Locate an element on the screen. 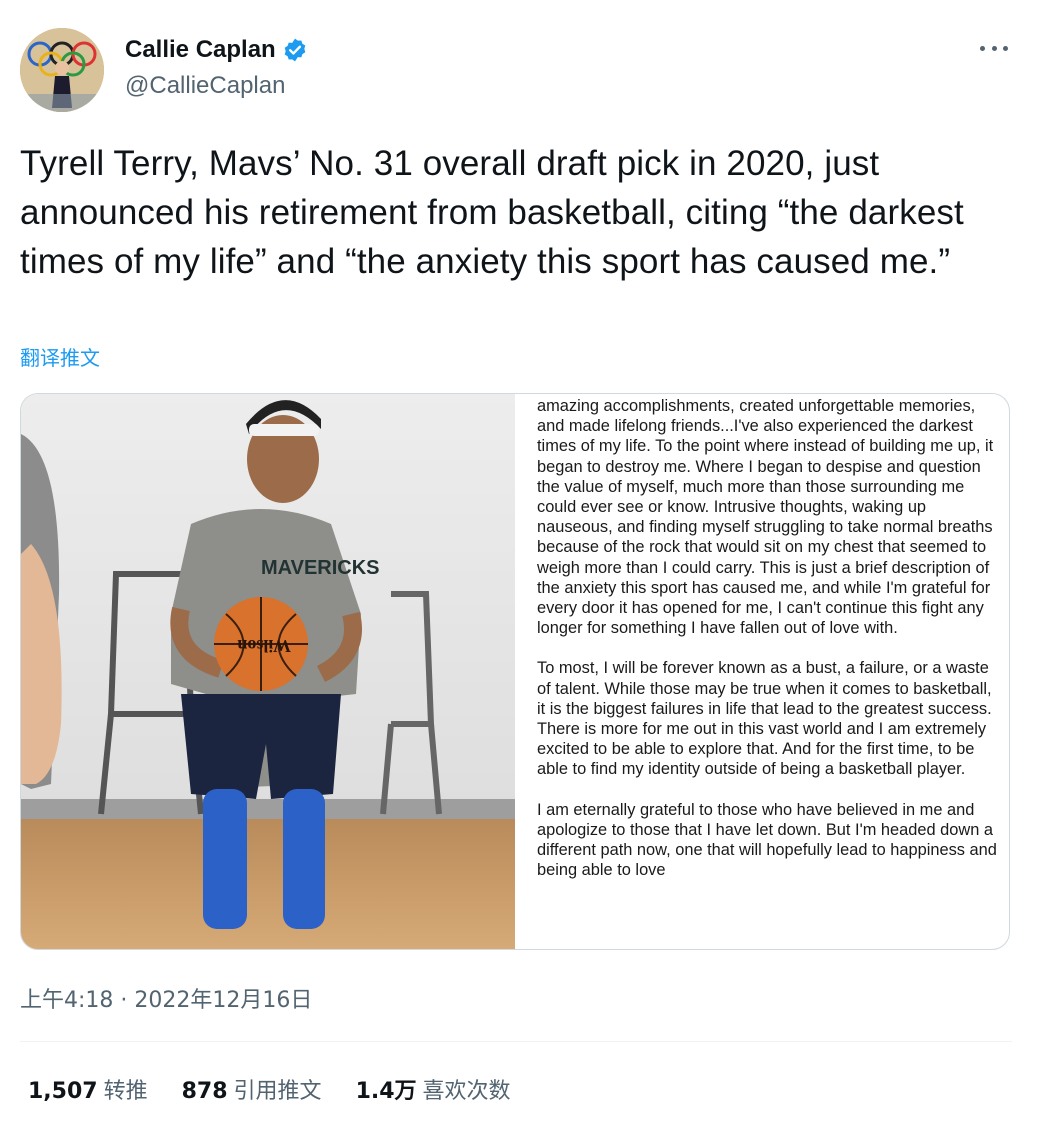  quote-tweets-count: 878 is located at coordinates (204, 1091).